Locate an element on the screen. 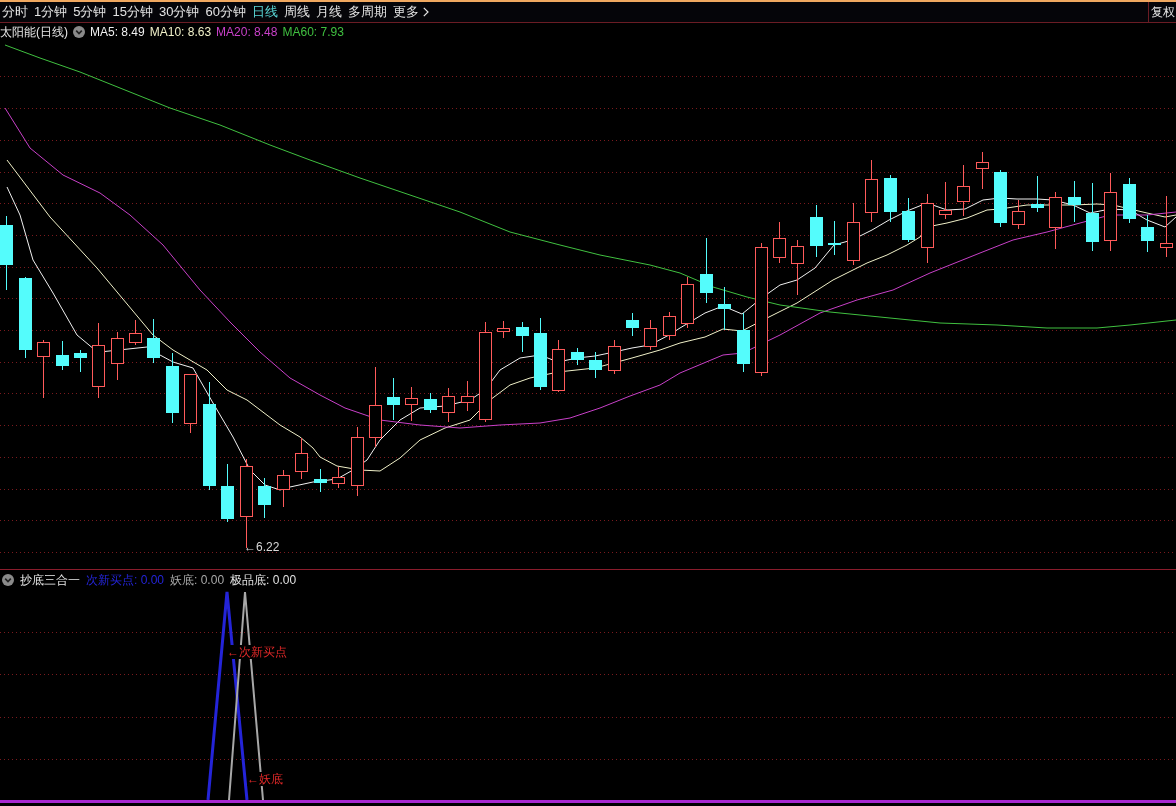  moving-average-value: MA5: 8.49 is located at coordinates (117, 32).